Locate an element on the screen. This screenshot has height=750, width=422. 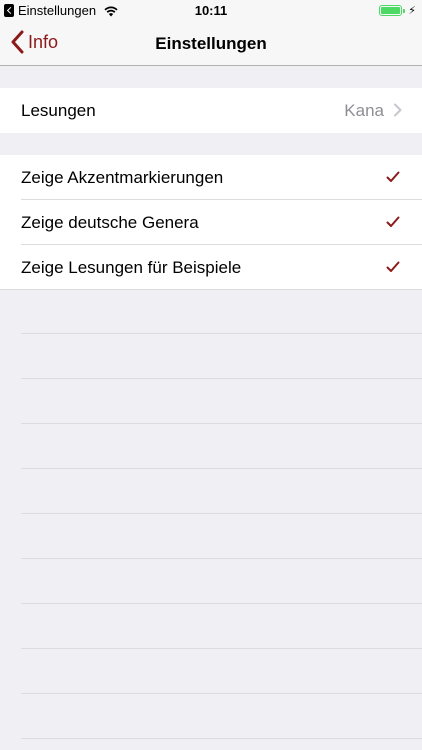
option-readings-for-examples: Zeige Lesungen für Beispiele is located at coordinates (211, 267).